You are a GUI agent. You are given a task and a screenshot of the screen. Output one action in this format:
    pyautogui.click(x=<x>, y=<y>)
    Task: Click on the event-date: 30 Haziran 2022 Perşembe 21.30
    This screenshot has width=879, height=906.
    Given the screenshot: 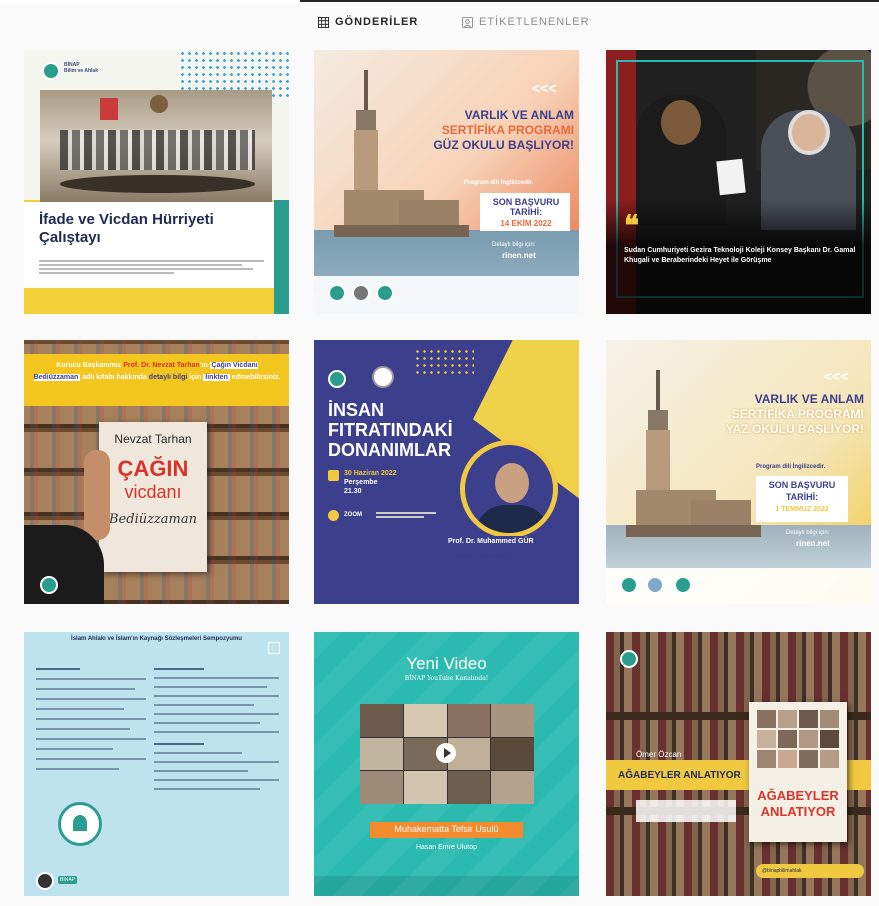 What is the action you would take?
    pyautogui.click(x=370, y=482)
    